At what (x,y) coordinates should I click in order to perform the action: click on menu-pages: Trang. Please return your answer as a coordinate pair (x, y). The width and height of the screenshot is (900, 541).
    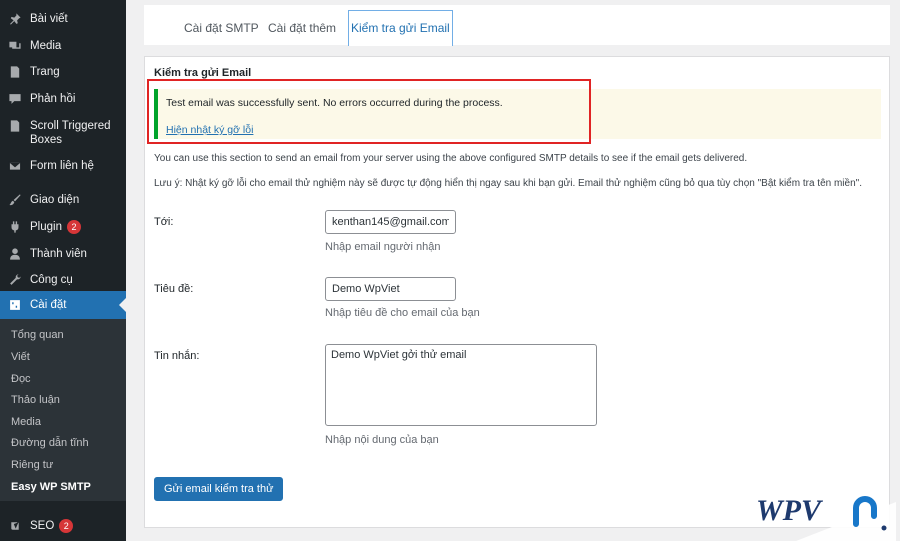
    Looking at the image, I should click on (63, 72).